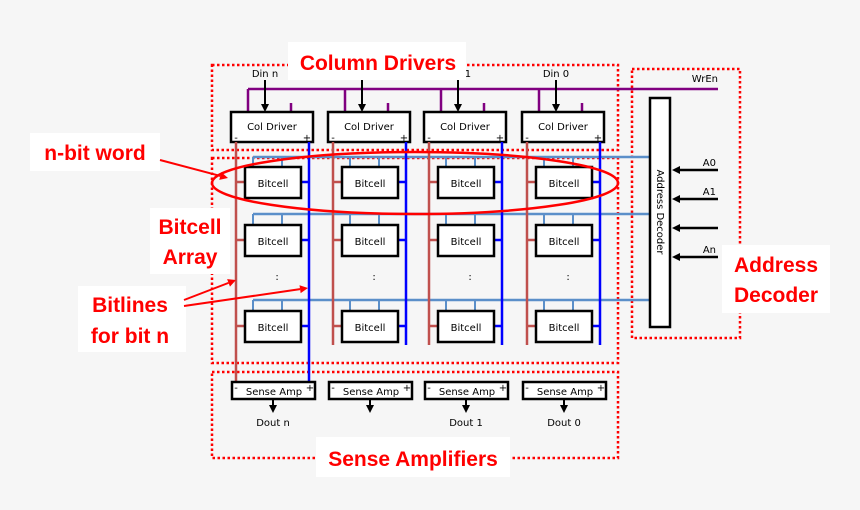 The width and height of the screenshot is (860, 510). I want to click on bitcell-array-callout-line2: Array, so click(190, 257).